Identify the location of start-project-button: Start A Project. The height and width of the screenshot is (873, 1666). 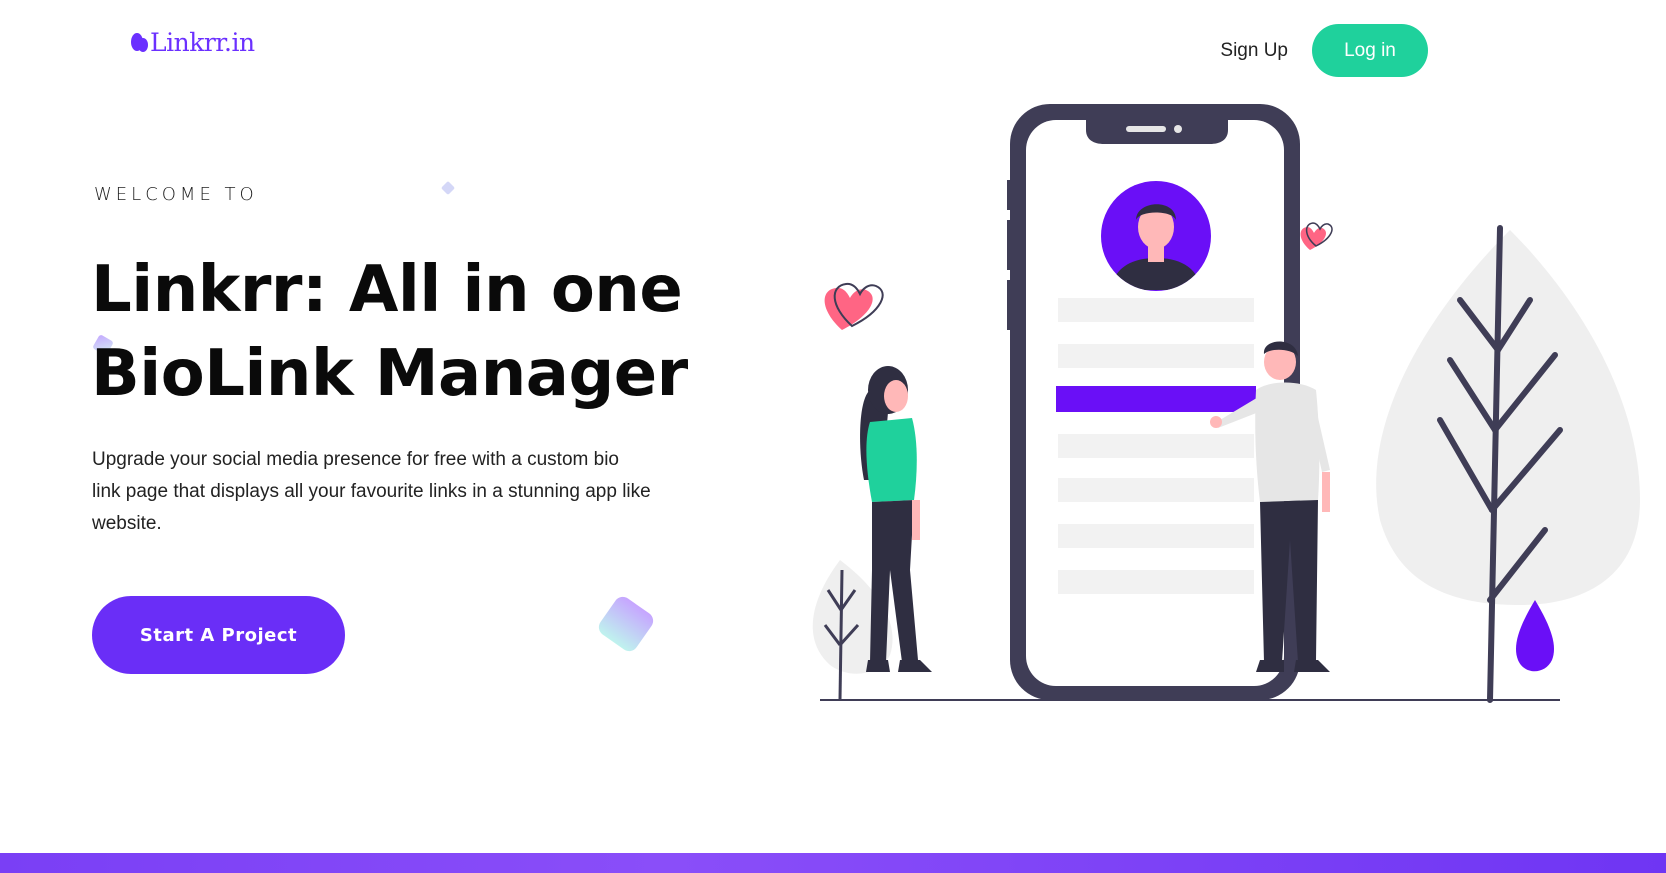
(218, 635).